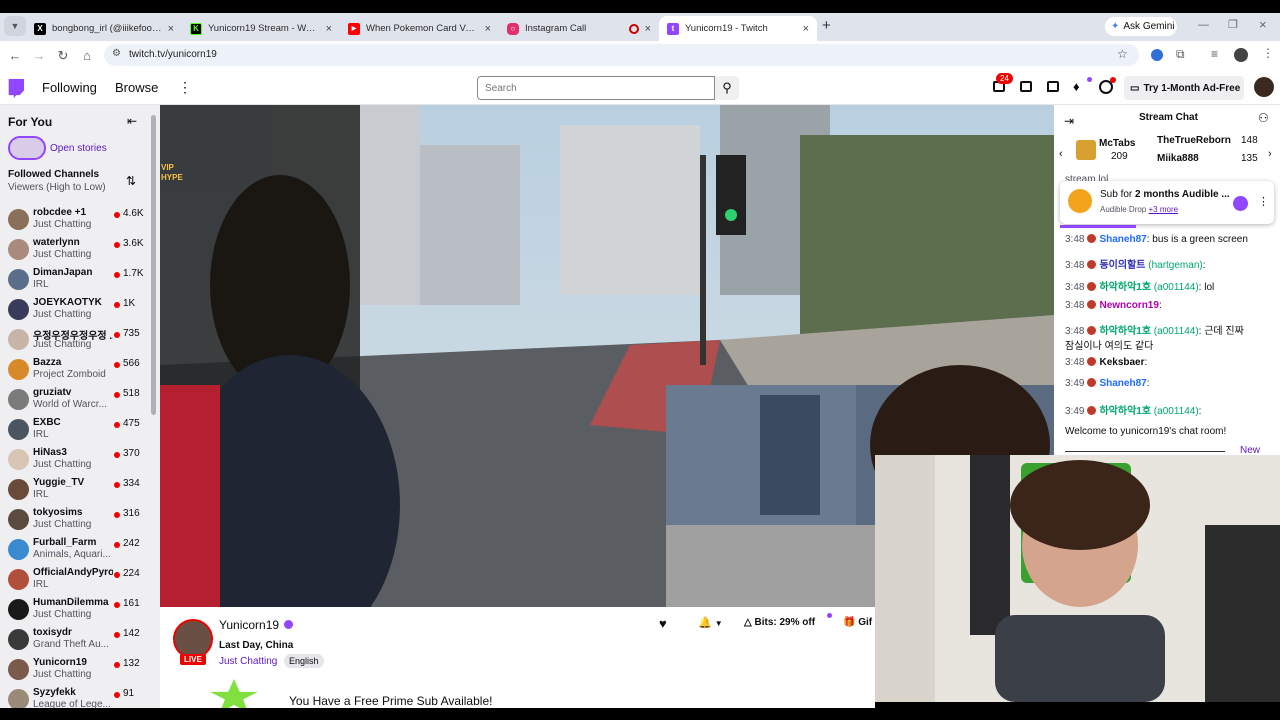 The height and width of the screenshot is (720, 1280). What do you see at coordinates (132, 121) in the screenshot?
I see `collapse-sidebar-icon: ⇤` at bounding box center [132, 121].